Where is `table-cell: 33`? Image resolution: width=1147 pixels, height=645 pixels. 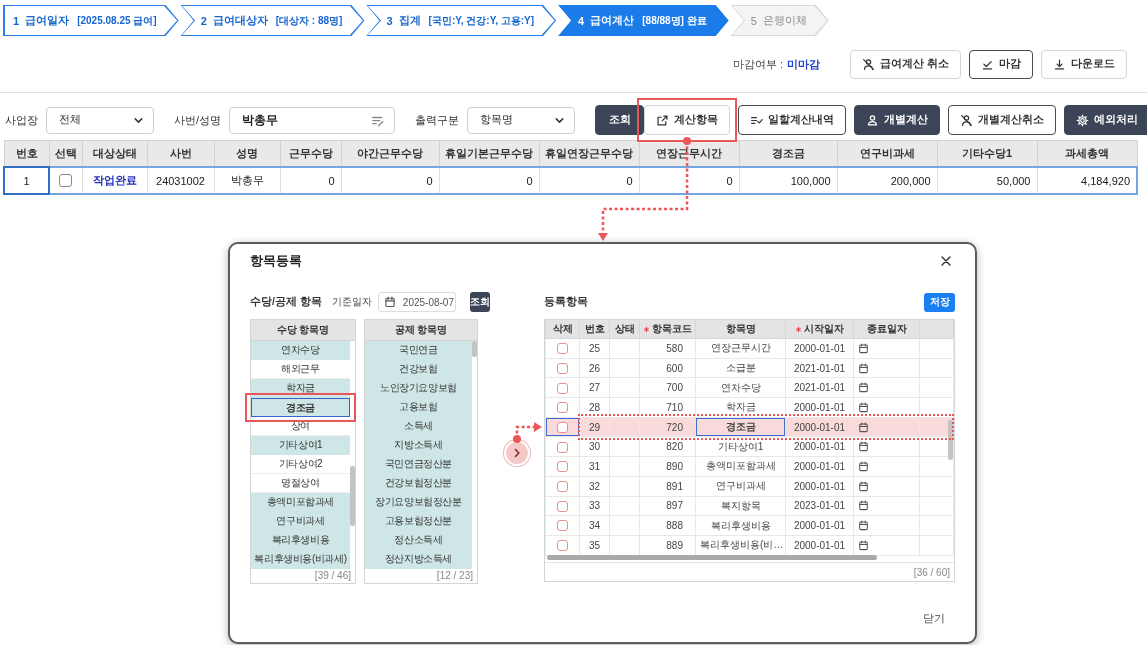 table-cell: 33 is located at coordinates (594, 506).